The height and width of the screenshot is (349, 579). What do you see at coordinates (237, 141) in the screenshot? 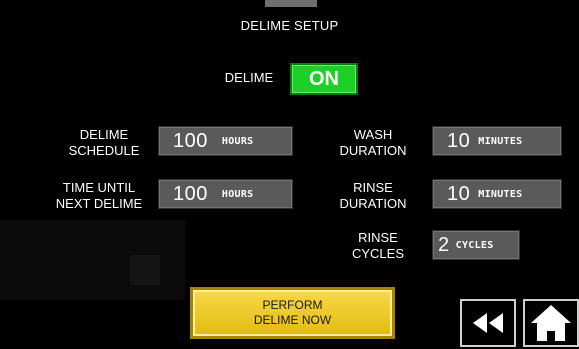
I see `delime-schedule-unit: HOURS` at bounding box center [237, 141].